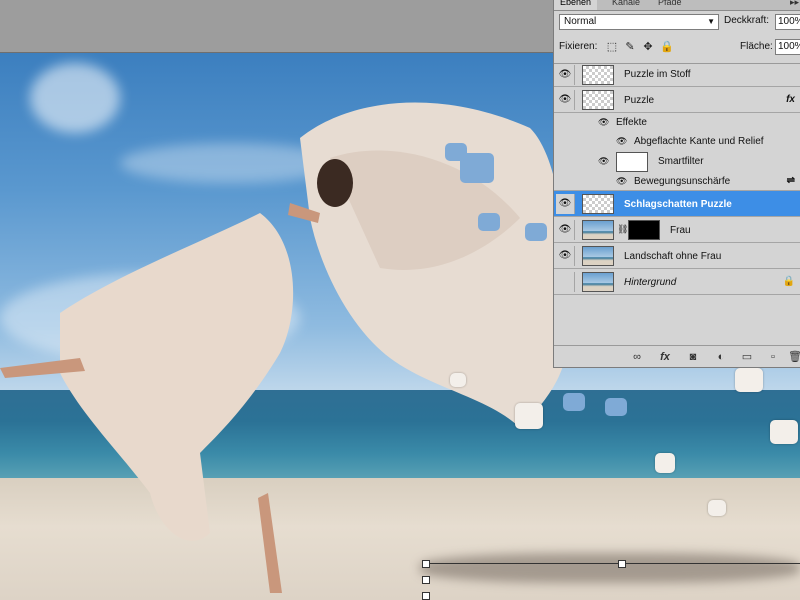 Image resolution: width=800 pixels, height=600 pixels. I want to click on panel-menu-icon: ▸▸, so click(794, 4).